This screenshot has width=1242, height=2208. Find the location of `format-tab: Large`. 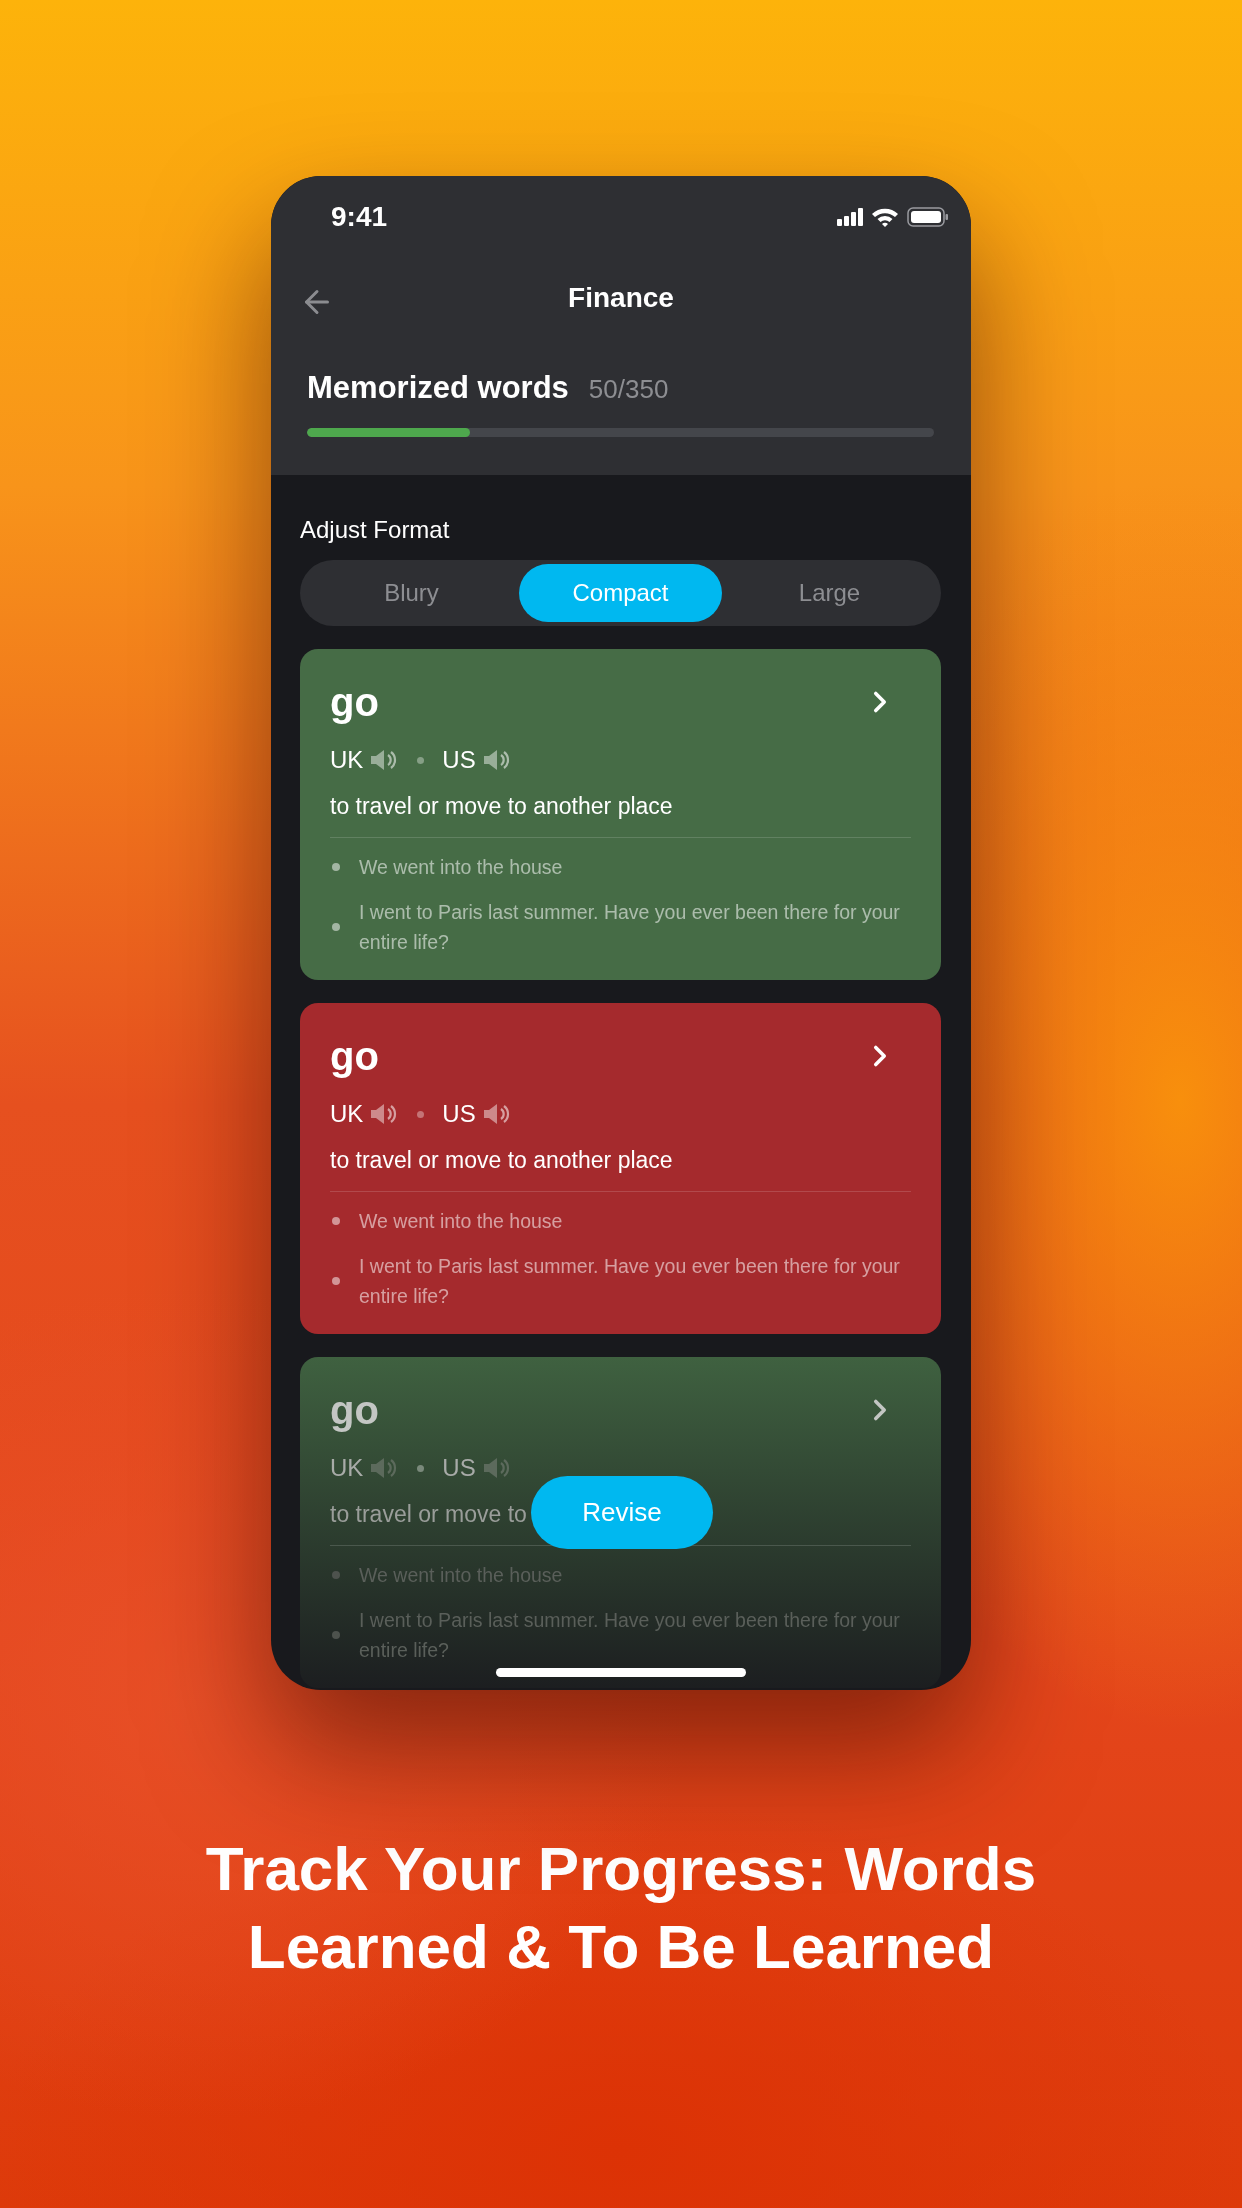

format-tab: Large is located at coordinates (829, 593).